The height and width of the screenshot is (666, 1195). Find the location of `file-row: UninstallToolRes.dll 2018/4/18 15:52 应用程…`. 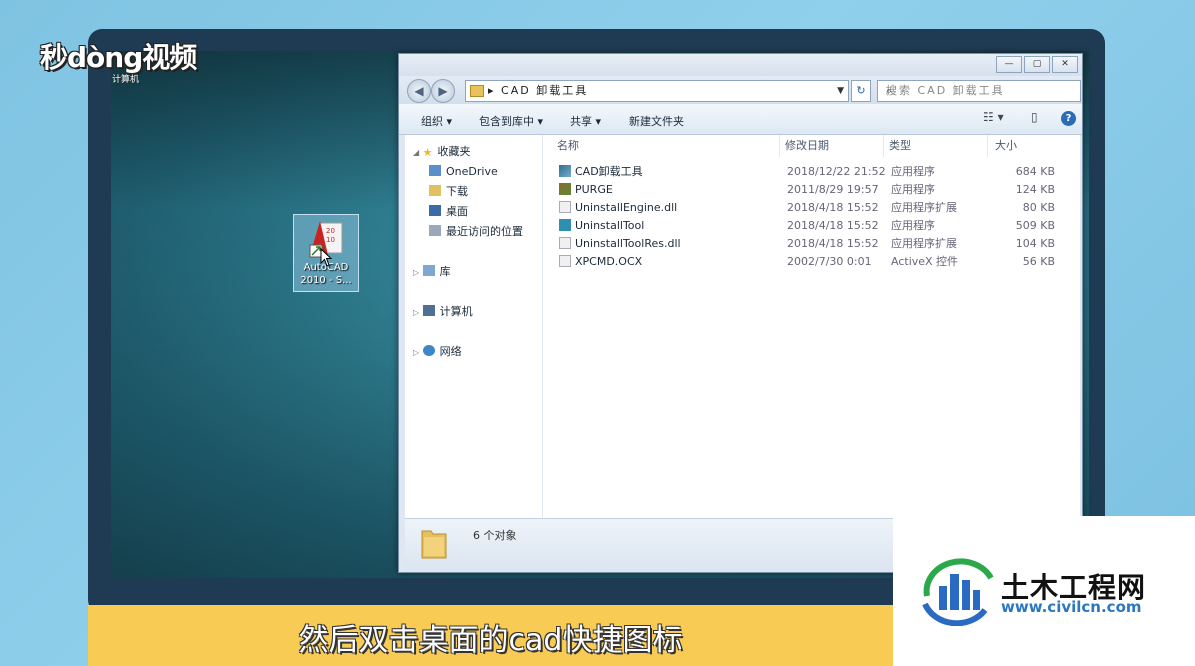

file-row: UninstallToolRes.dll 2018/4/18 15:52 应用程… is located at coordinates (811, 244).